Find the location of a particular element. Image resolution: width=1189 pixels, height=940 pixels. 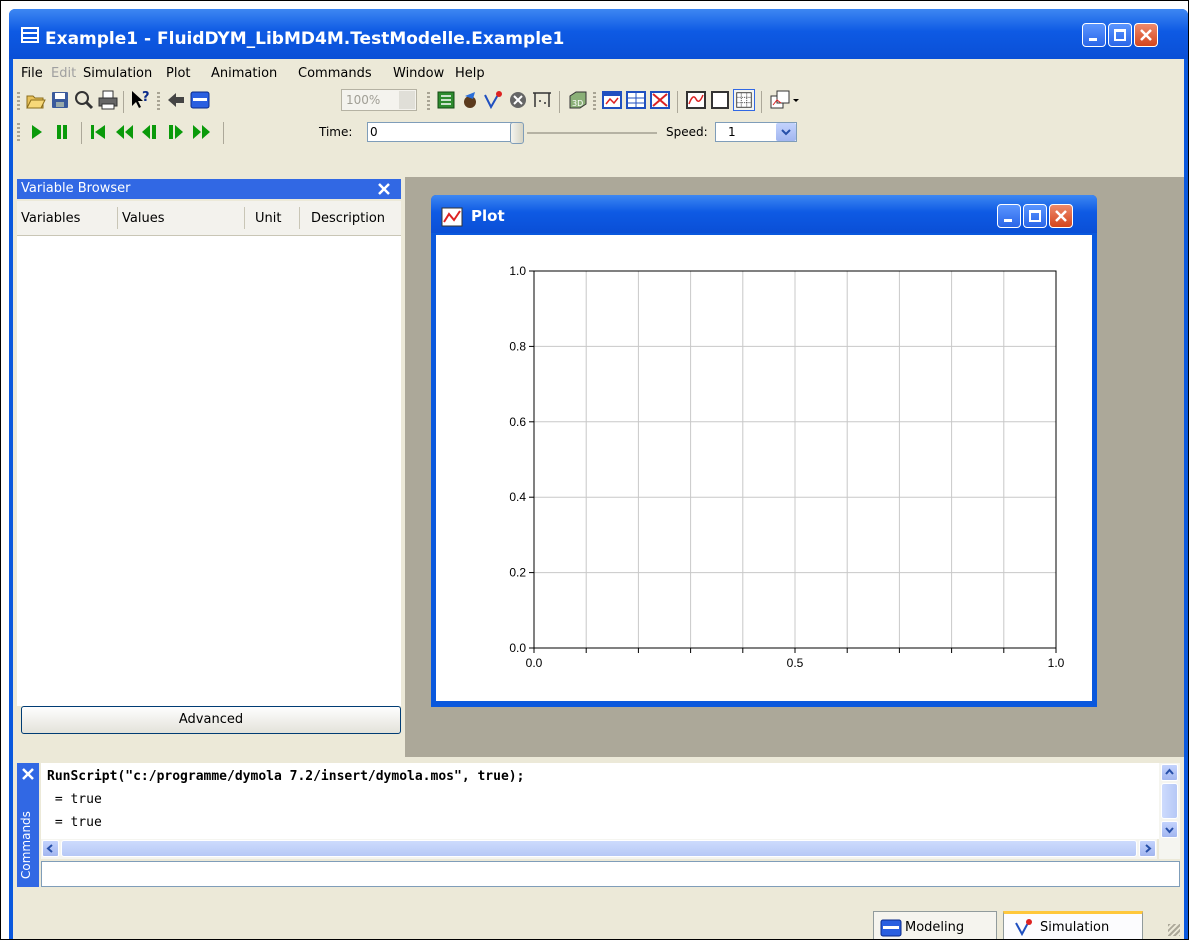

reverse-icon is located at coordinates (124, 132).